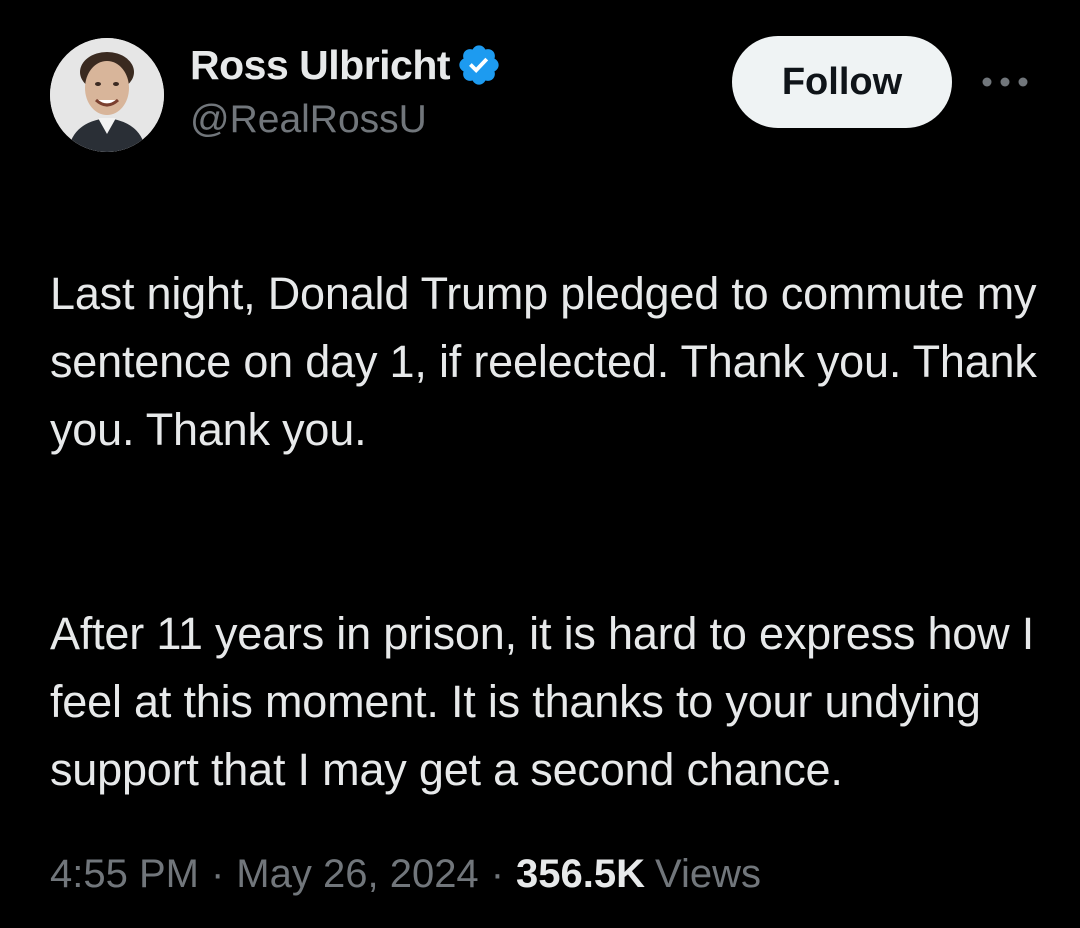  I want to click on author-handle: @RealRossU, so click(308, 120).